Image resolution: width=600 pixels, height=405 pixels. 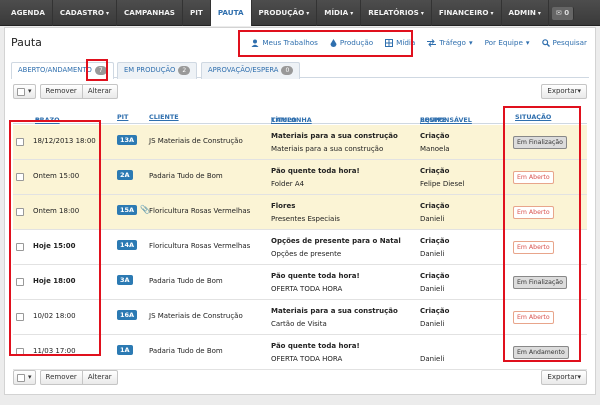 I want to click on titulo-cell: Opções de presente, so click(x=306, y=254).